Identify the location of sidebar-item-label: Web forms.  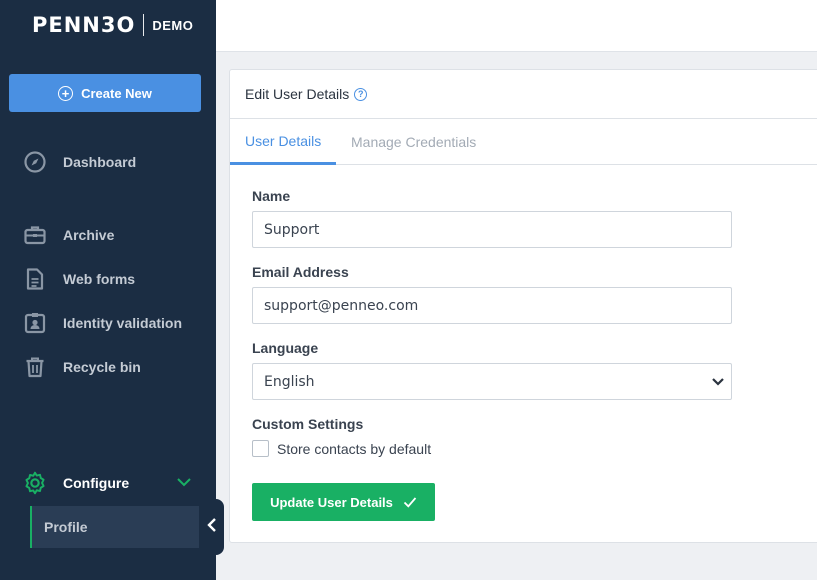
(99, 279).